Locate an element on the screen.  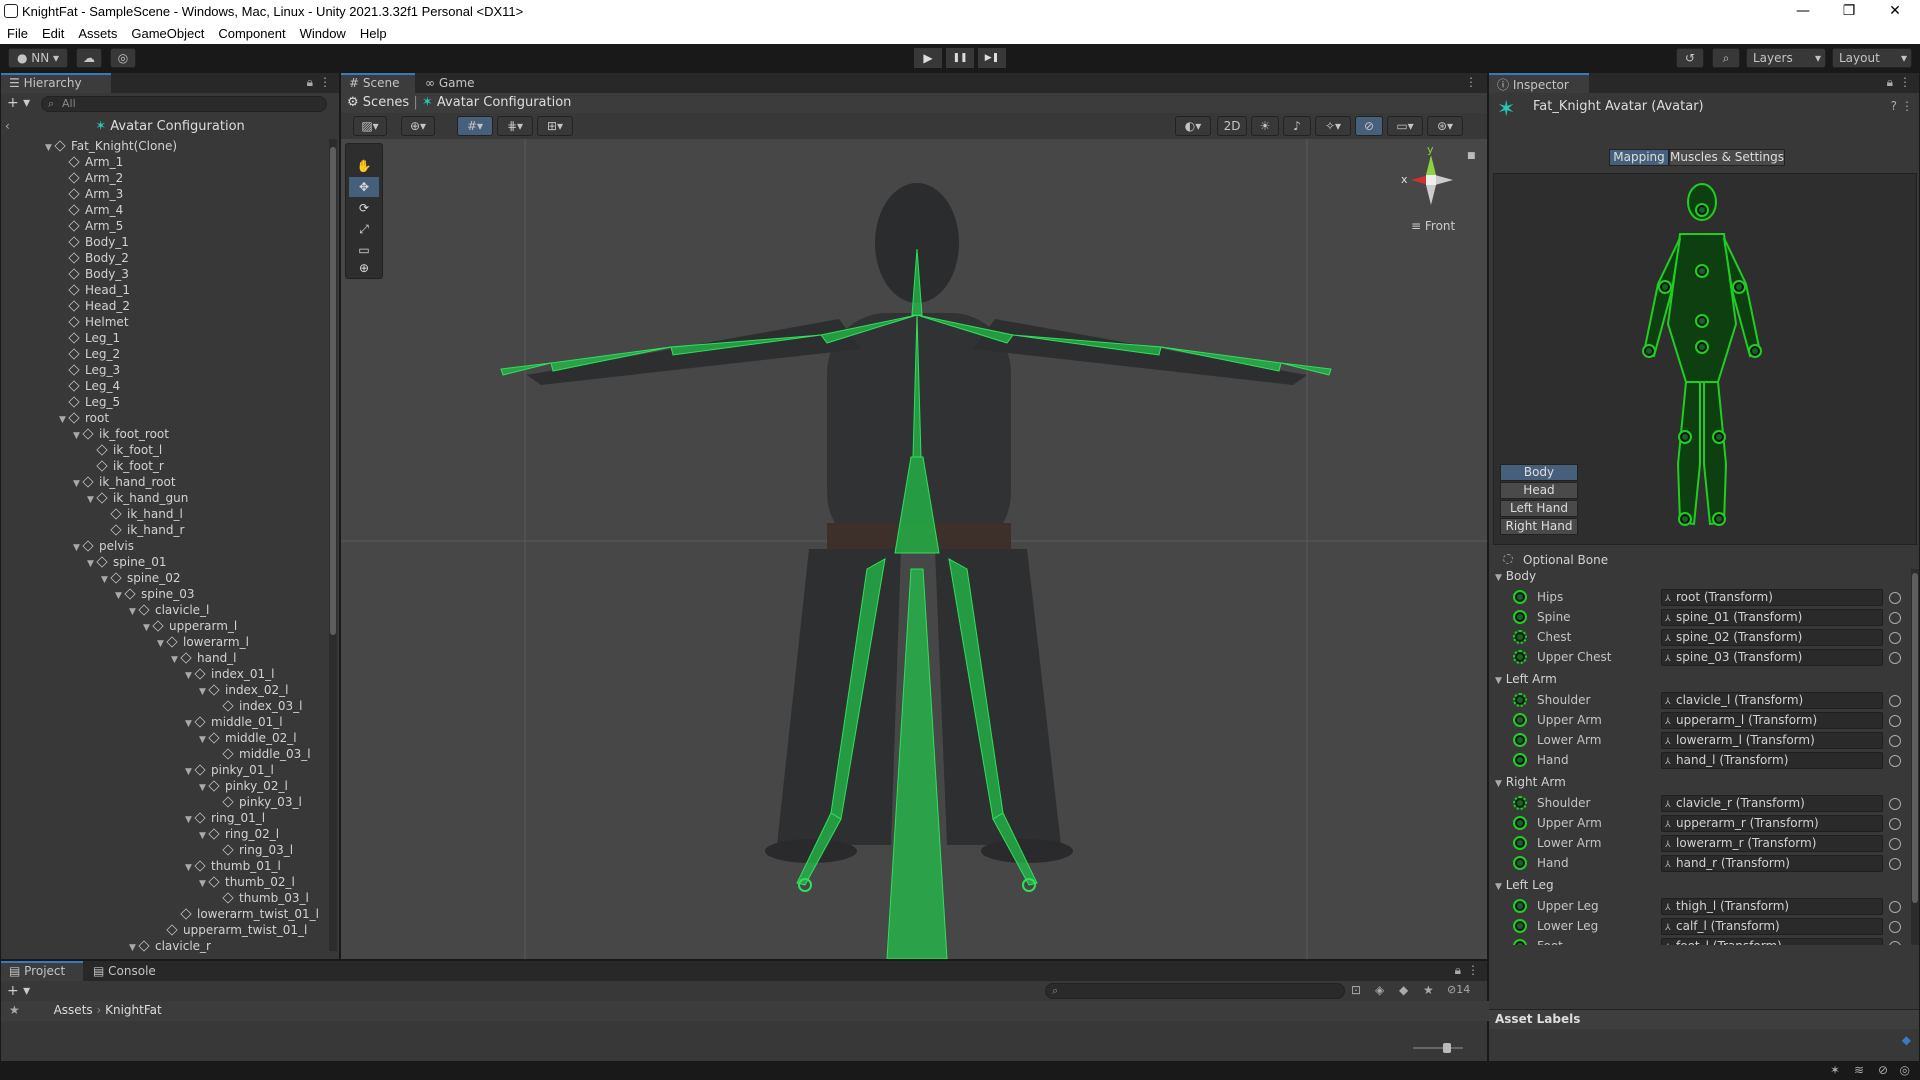
hierarchy-item: Body_1 is located at coordinates (65, 243).